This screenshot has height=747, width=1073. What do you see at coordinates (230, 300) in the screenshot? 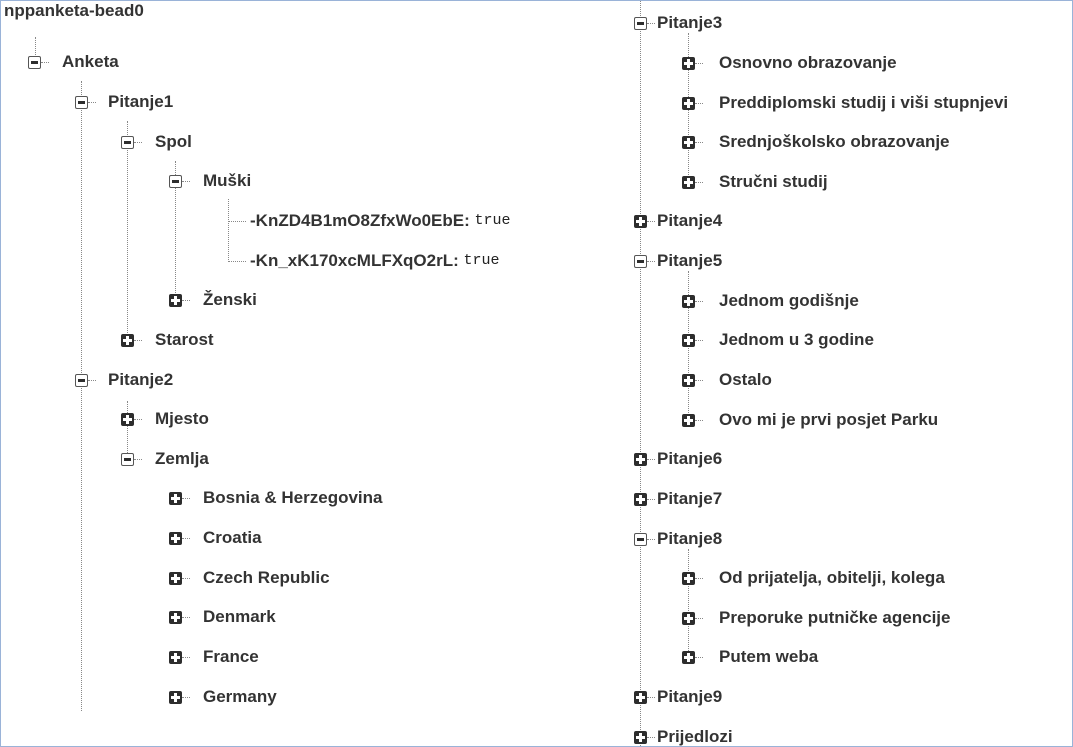
I see `tree-node-zenski: Ženski` at bounding box center [230, 300].